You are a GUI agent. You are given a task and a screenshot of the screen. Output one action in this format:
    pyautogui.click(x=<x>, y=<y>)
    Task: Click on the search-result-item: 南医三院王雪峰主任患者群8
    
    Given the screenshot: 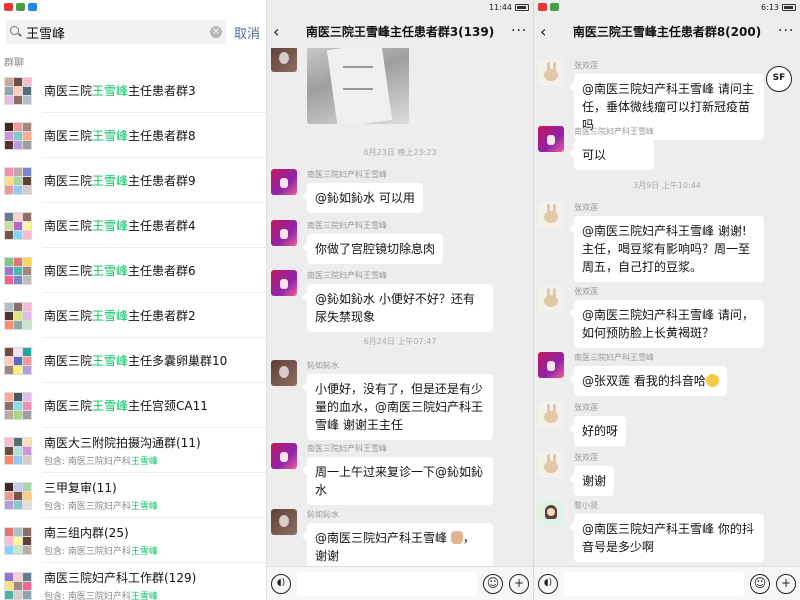 What is the action you would take?
    pyautogui.click(x=133, y=135)
    